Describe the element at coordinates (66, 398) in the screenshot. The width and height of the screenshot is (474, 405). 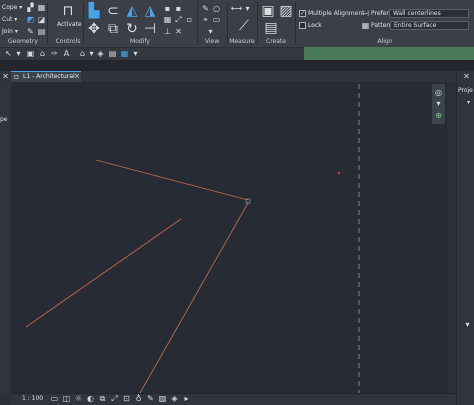
I see `visual-style-icon: ◫` at that location.